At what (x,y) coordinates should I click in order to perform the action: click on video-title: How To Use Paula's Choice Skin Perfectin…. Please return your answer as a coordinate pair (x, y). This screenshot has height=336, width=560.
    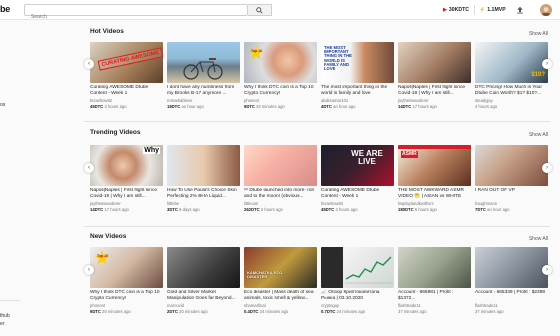
    Looking at the image, I should click on (203, 194).